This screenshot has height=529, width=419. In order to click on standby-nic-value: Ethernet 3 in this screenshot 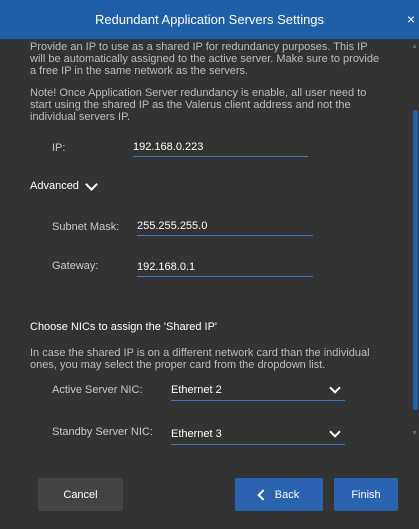, I will do `click(196, 434)`.